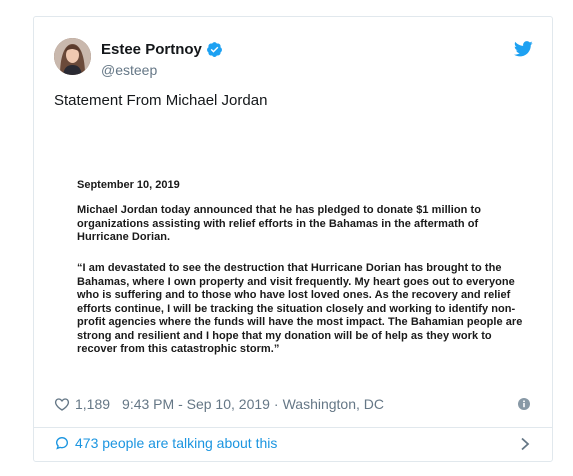 This screenshot has width=573, height=476. What do you see at coordinates (524, 404) in the screenshot?
I see `info-icon` at bounding box center [524, 404].